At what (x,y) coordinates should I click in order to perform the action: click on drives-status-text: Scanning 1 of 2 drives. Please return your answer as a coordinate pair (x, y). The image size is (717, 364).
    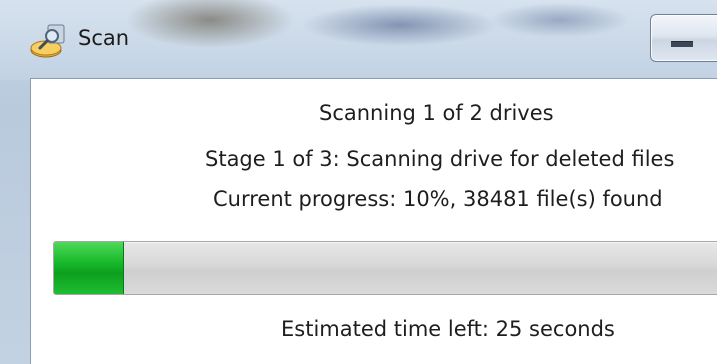
    Looking at the image, I should click on (436, 113).